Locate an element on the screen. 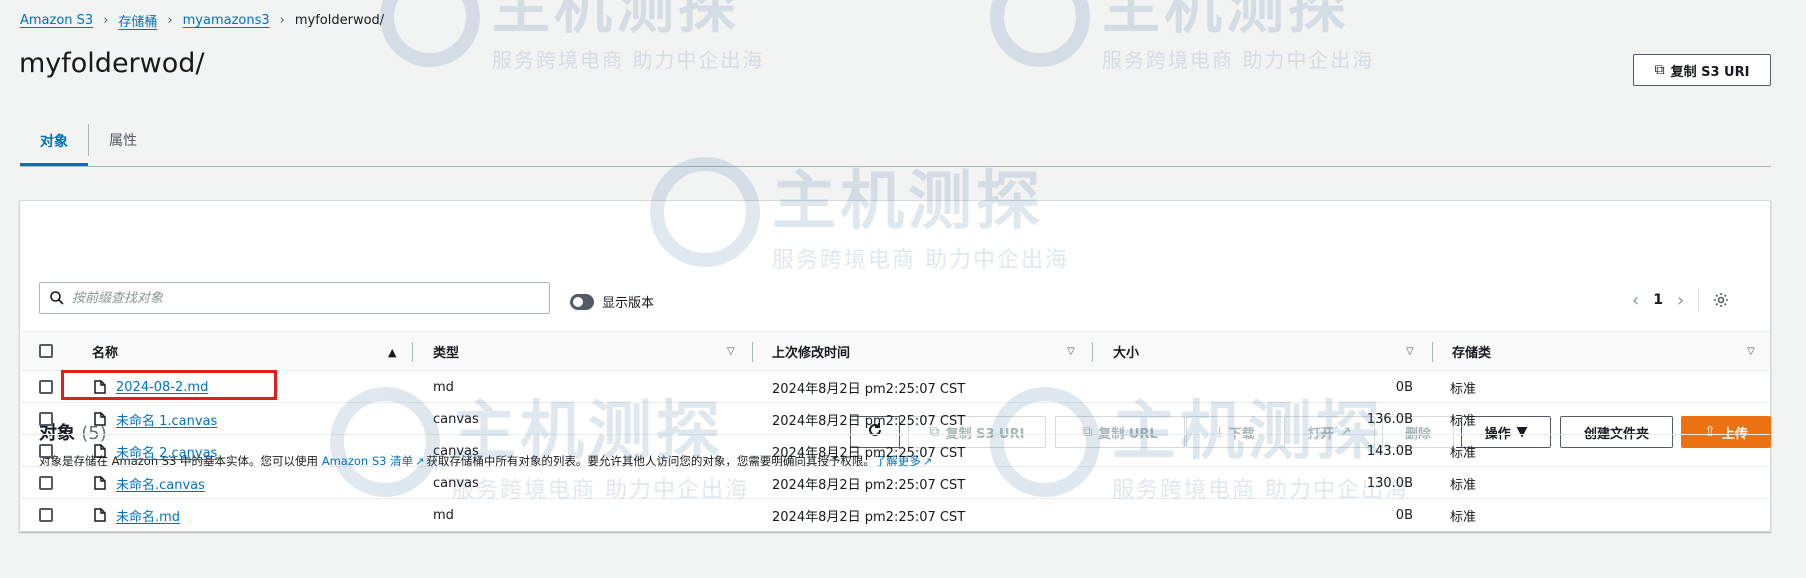  column-header-size: 大小 is located at coordinates (1126, 351).